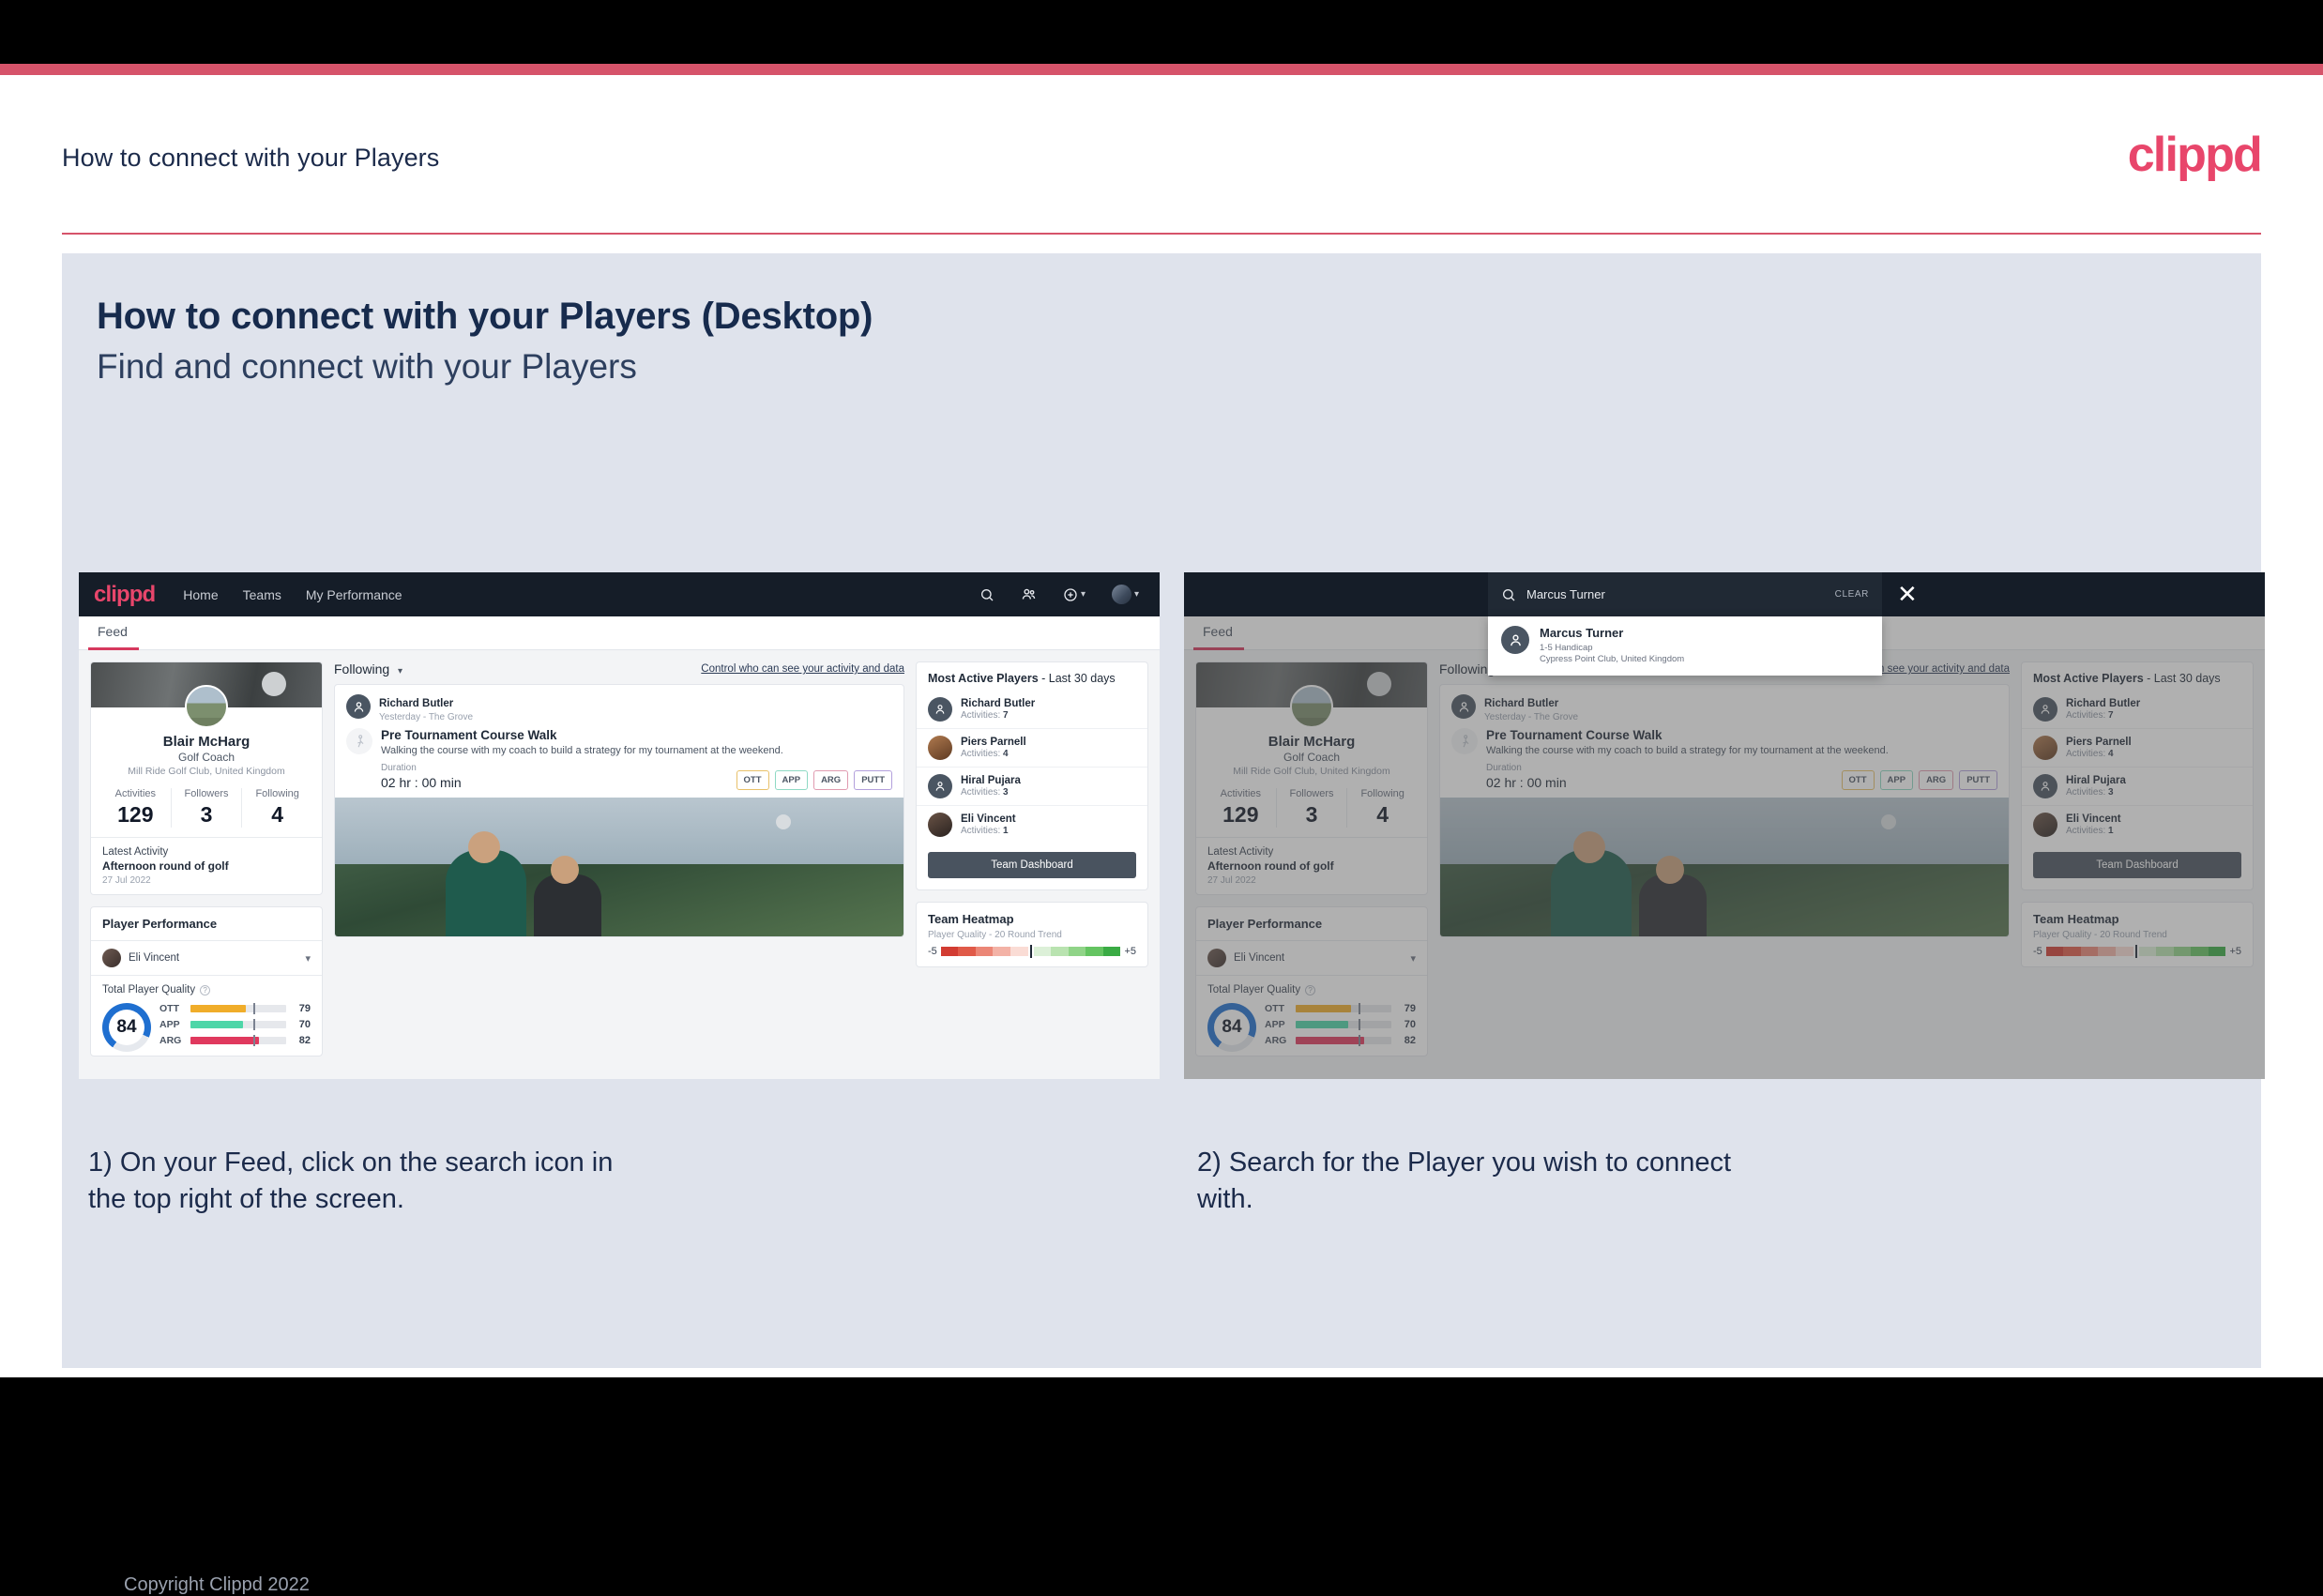  What do you see at coordinates (206, 958) in the screenshot?
I see `player-select: Eli Vincent ▾` at bounding box center [206, 958].